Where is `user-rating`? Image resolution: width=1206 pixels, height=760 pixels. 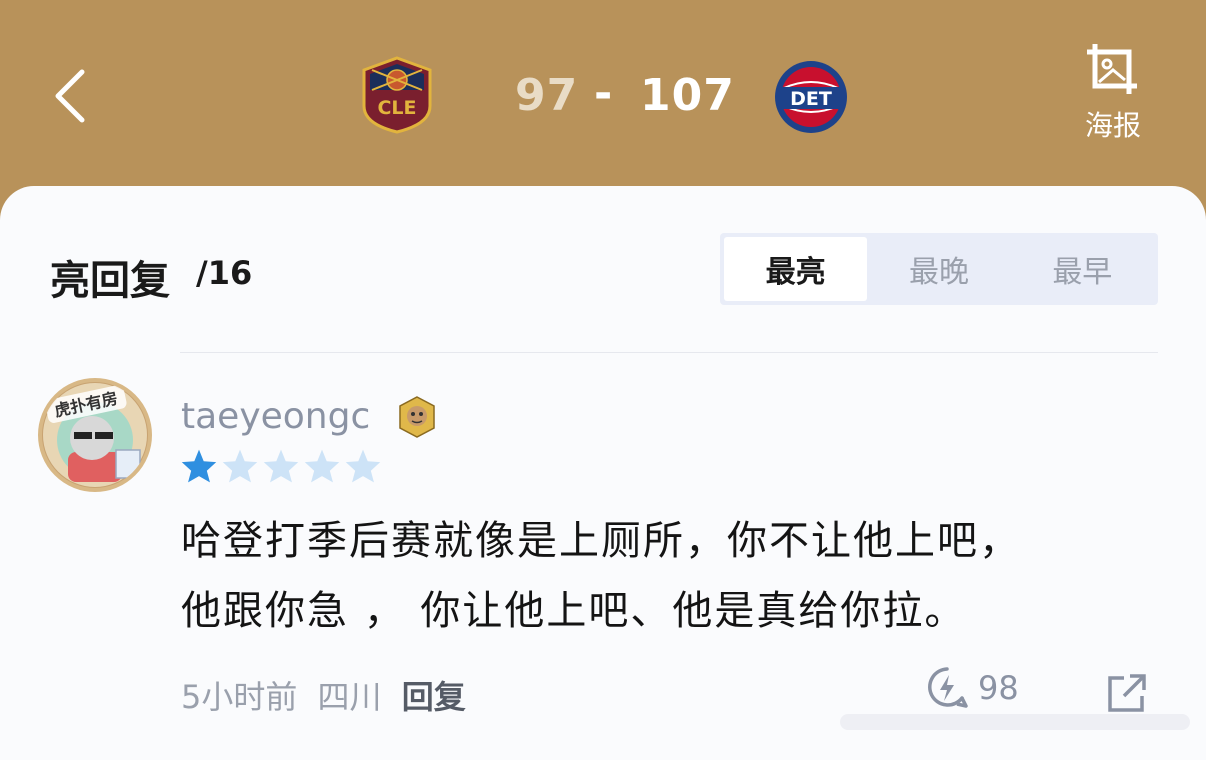 user-rating is located at coordinates (281, 466).